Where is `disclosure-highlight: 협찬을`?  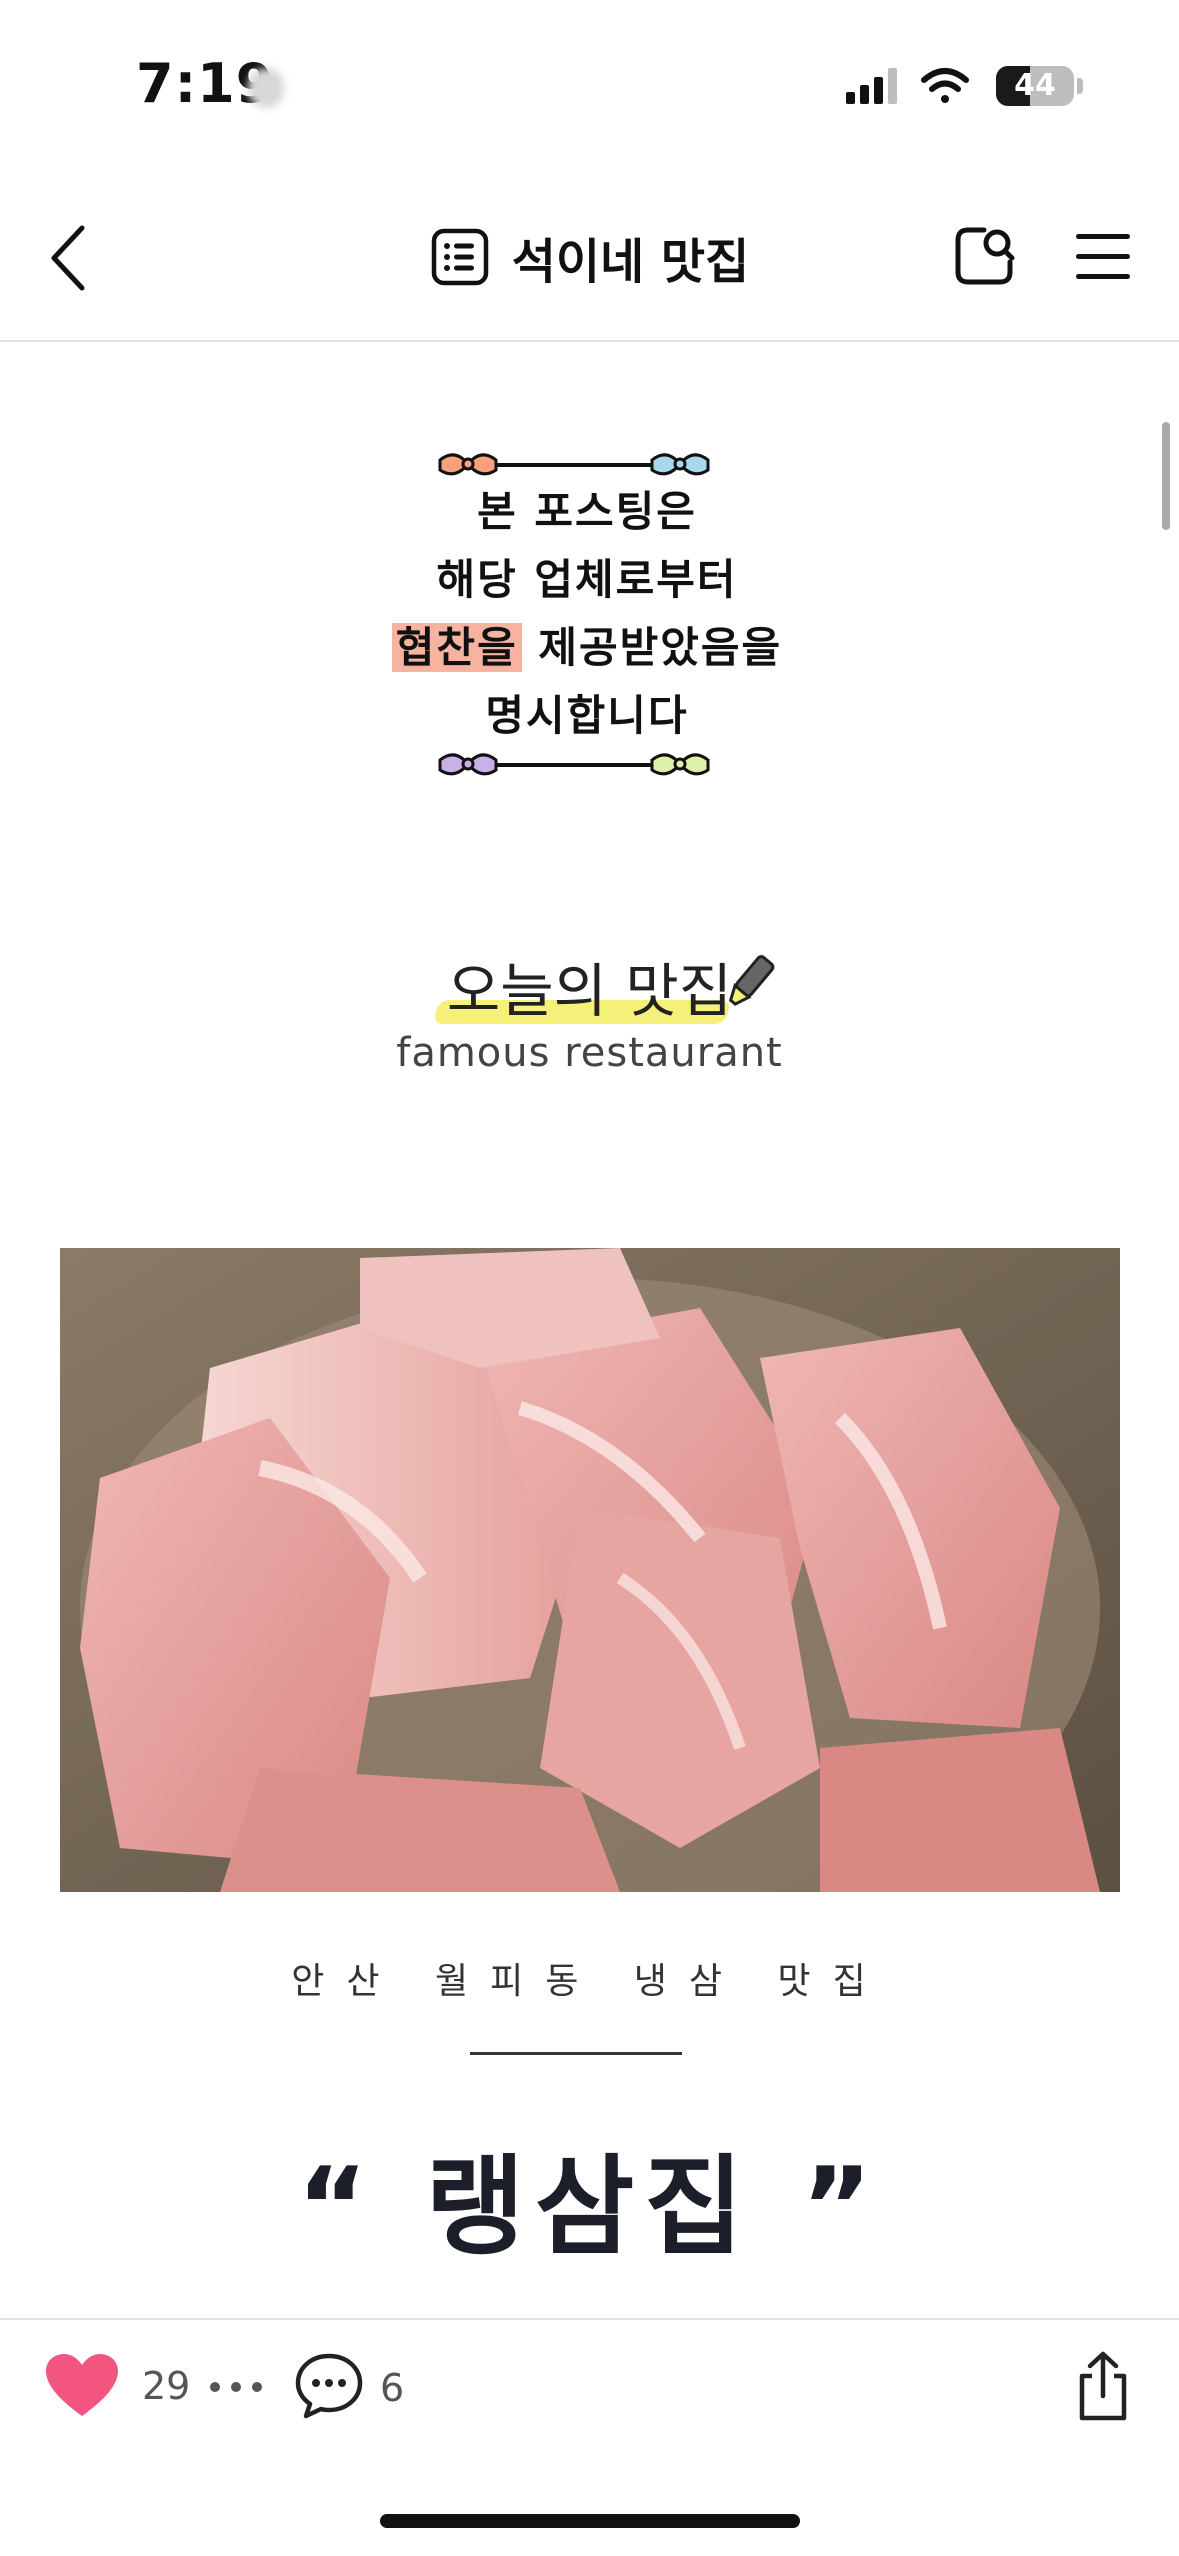 disclosure-highlight: 협찬을 is located at coordinates (456, 647).